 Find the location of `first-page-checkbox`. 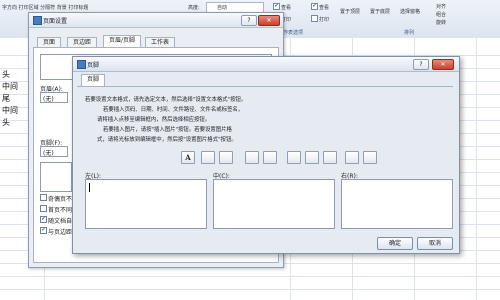

first-page-checkbox is located at coordinates (43, 208).